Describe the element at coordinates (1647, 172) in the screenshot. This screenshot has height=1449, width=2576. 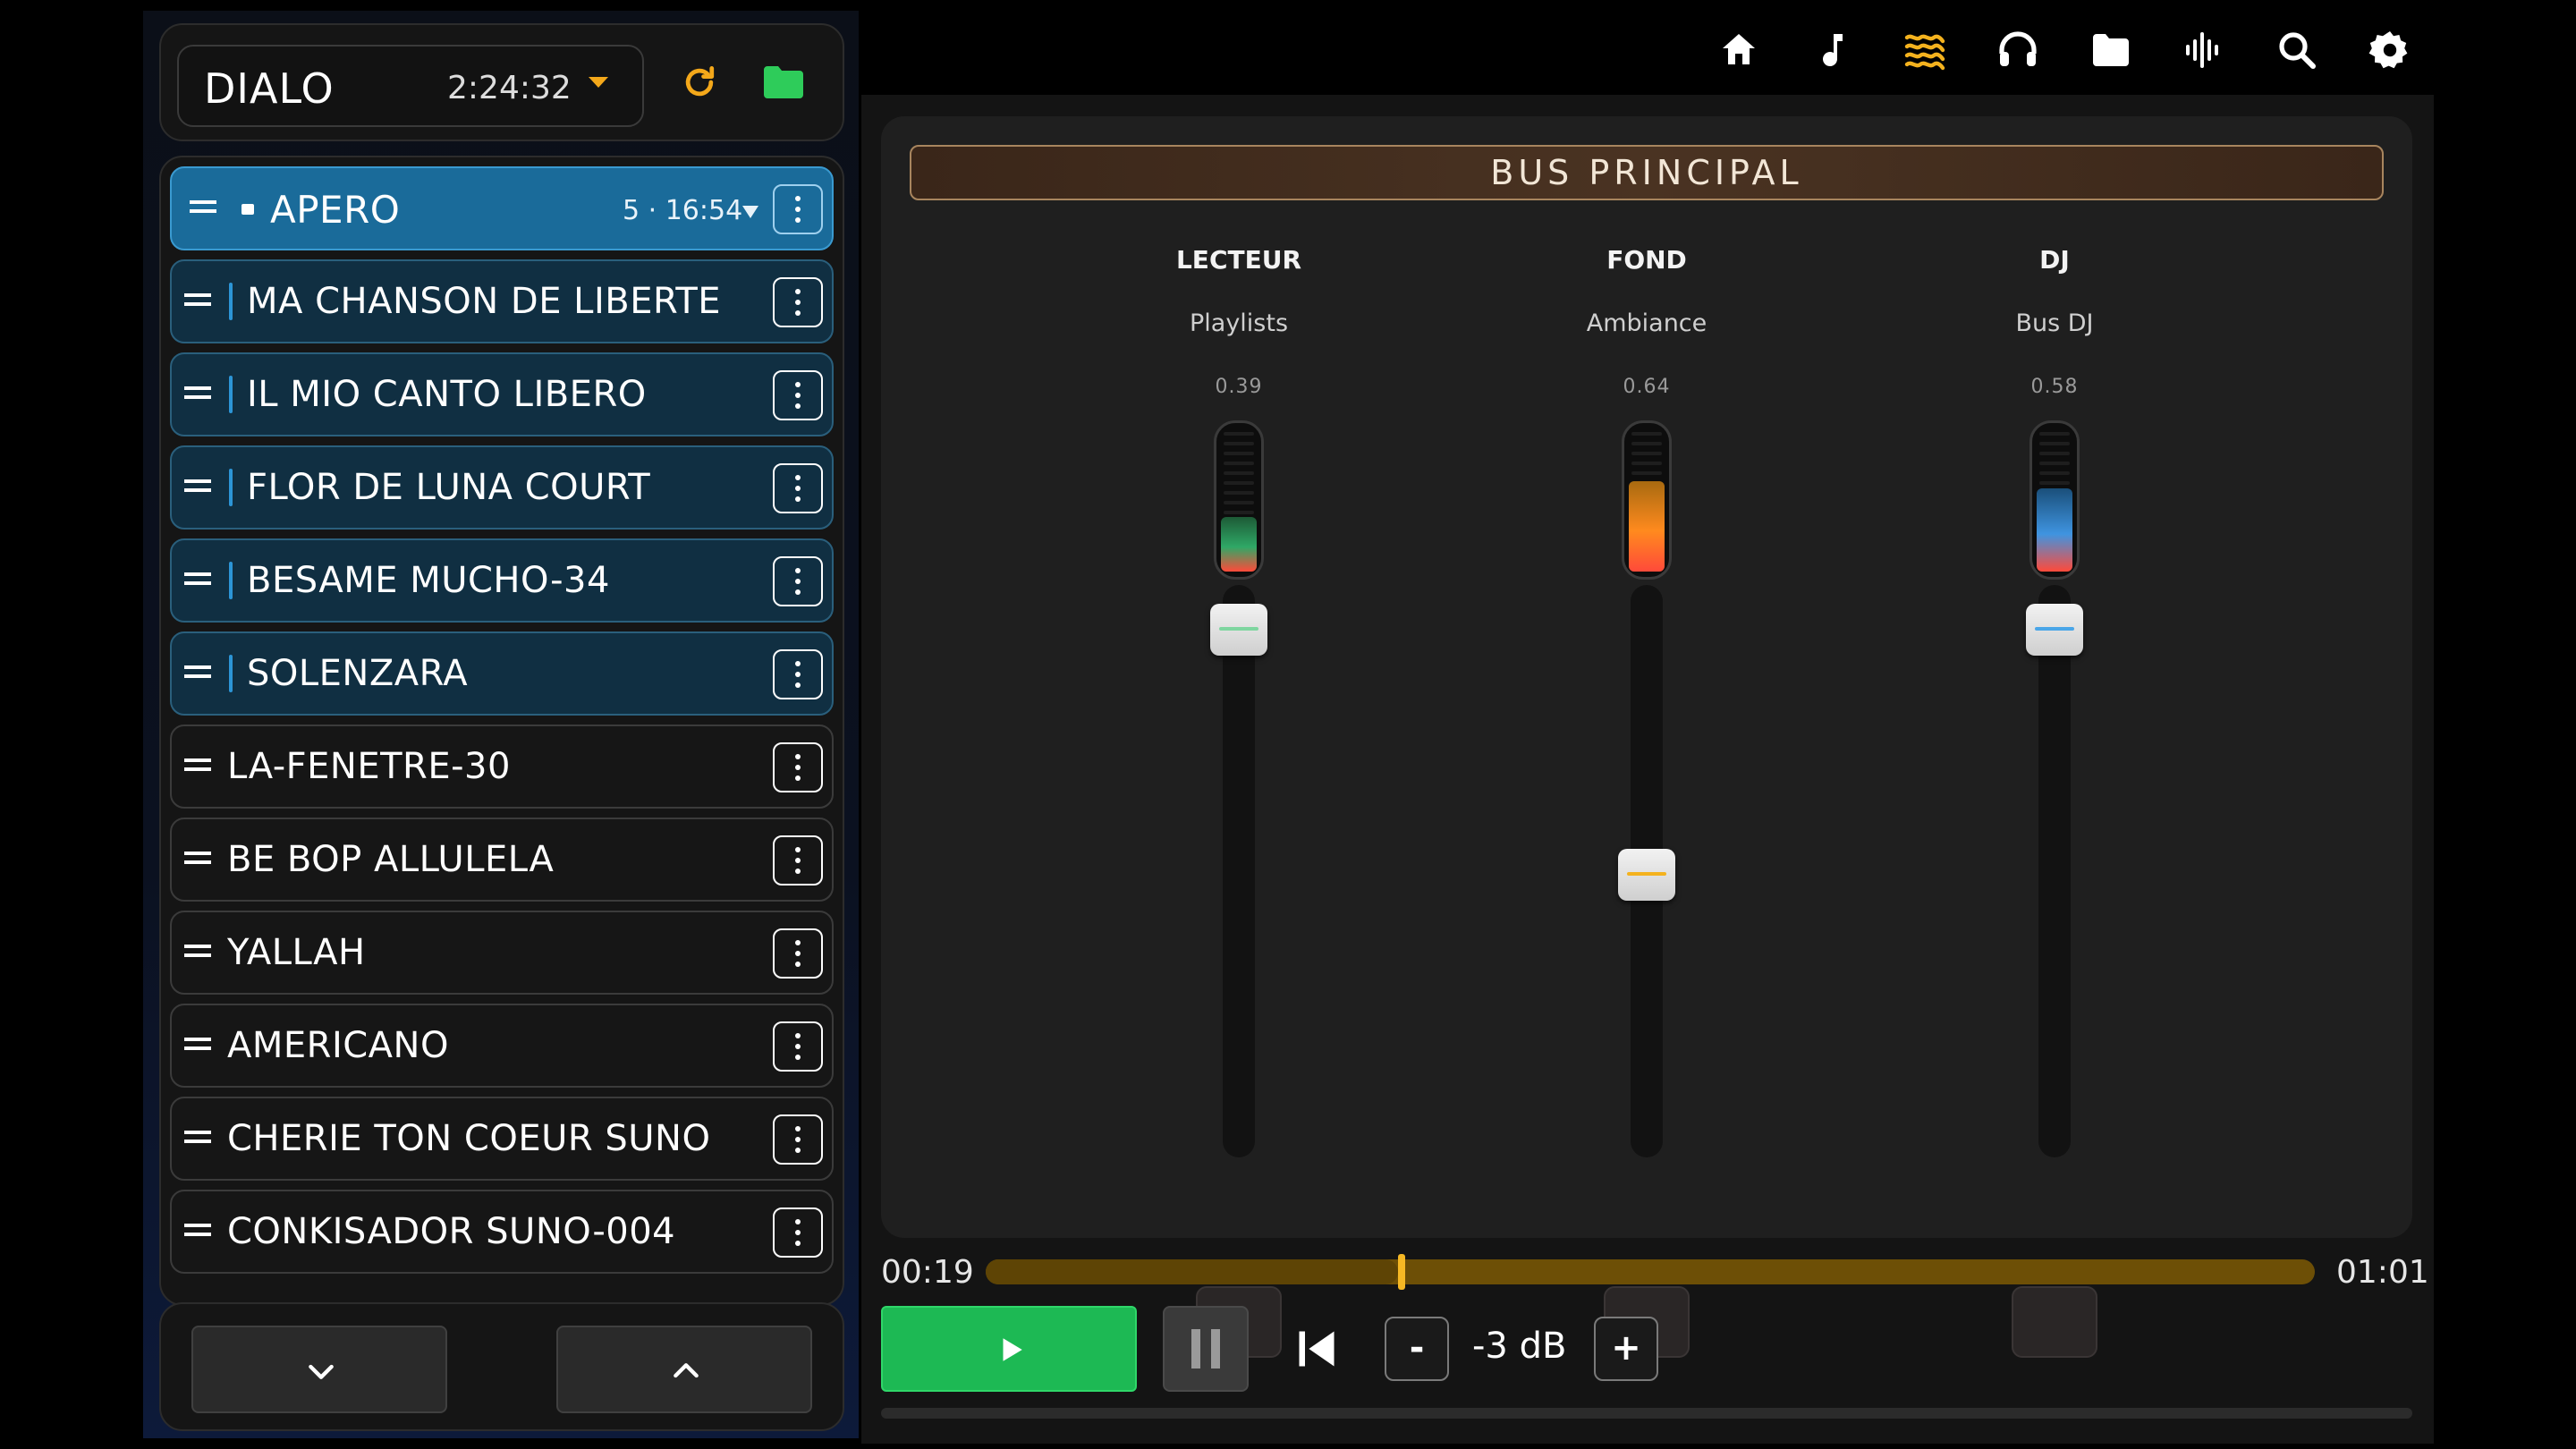
I see `bus-title: BUS PRINCIPAL` at that location.